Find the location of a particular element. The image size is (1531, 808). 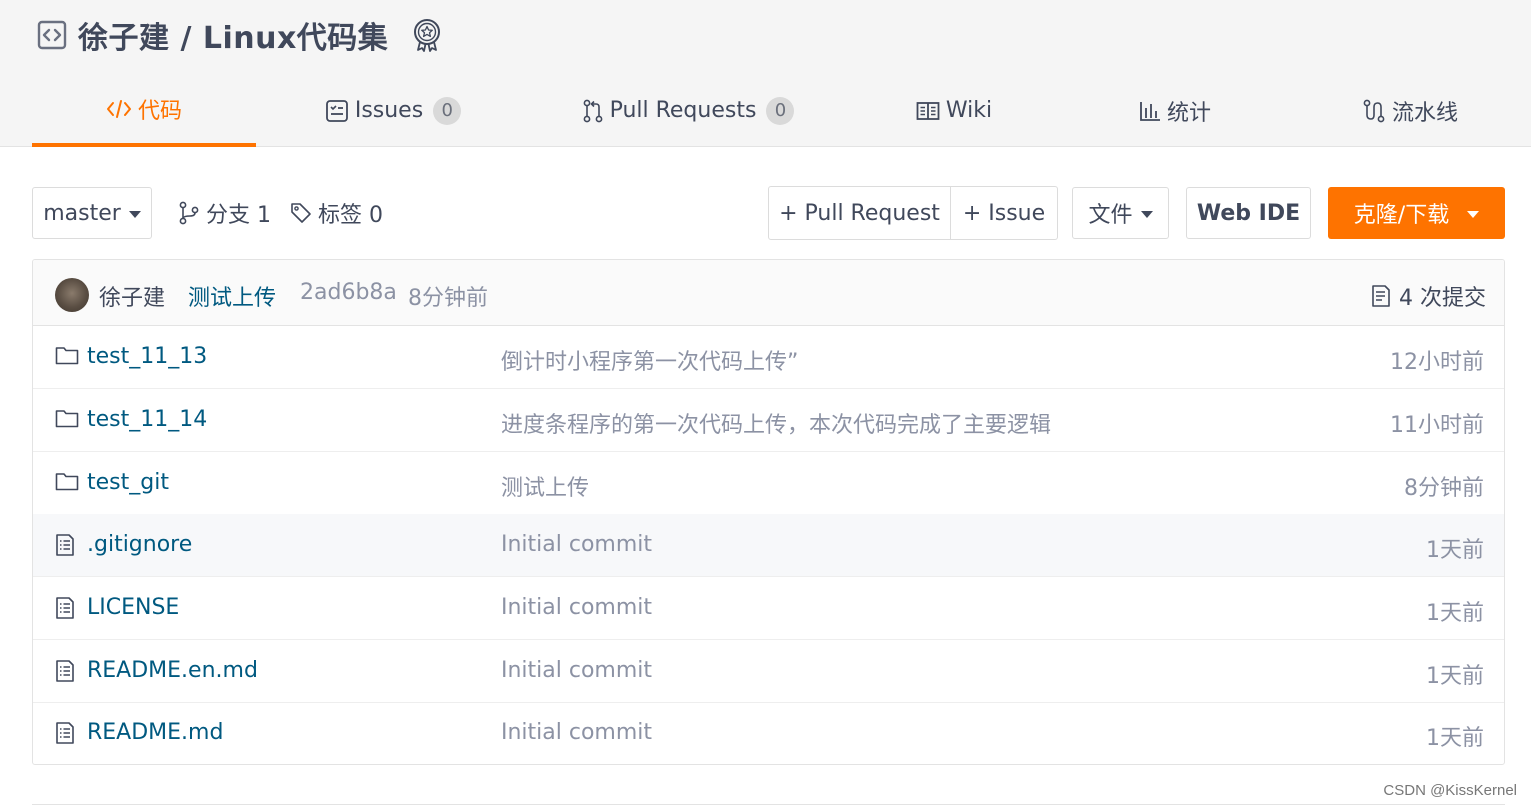

issues-count-badge: 0 is located at coordinates (447, 110).